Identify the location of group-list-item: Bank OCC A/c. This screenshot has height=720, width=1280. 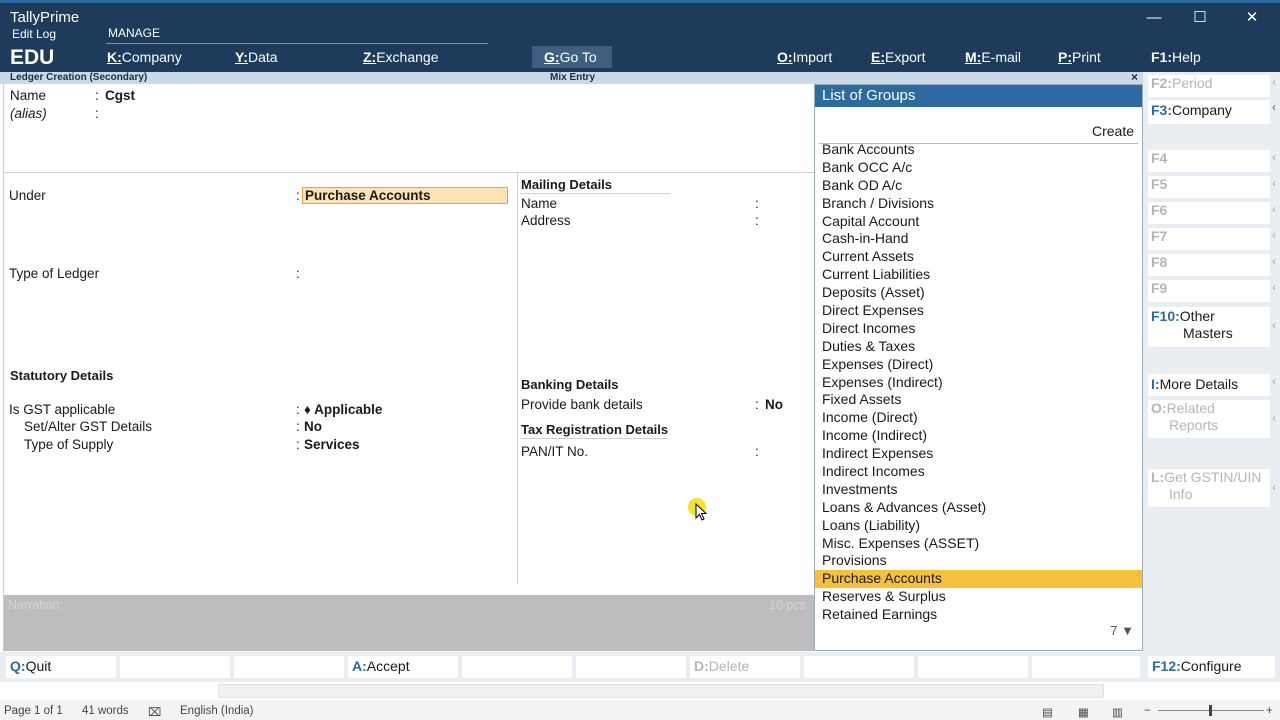
(978, 168).